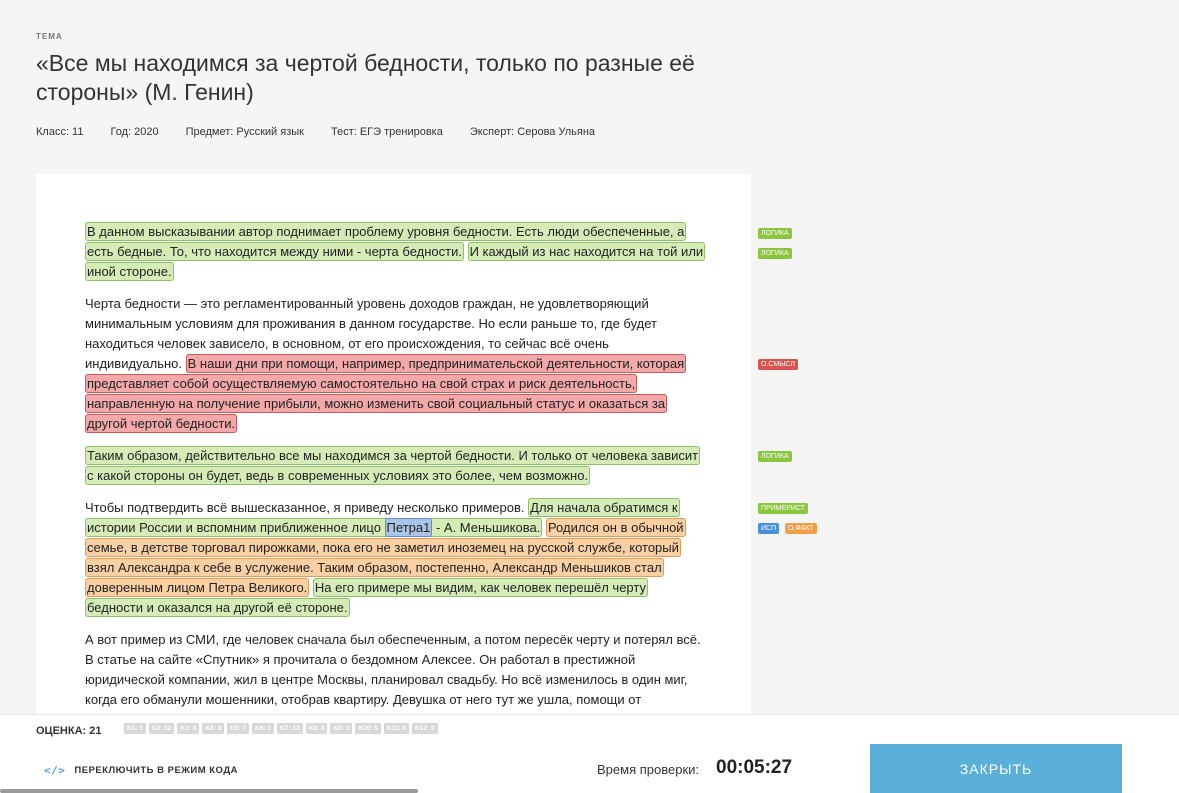 The image size is (1179, 793). What do you see at coordinates (425, 728) in the screenshot?
I see `criterion-badge: K12: 0` at bounding box center [425, 728].